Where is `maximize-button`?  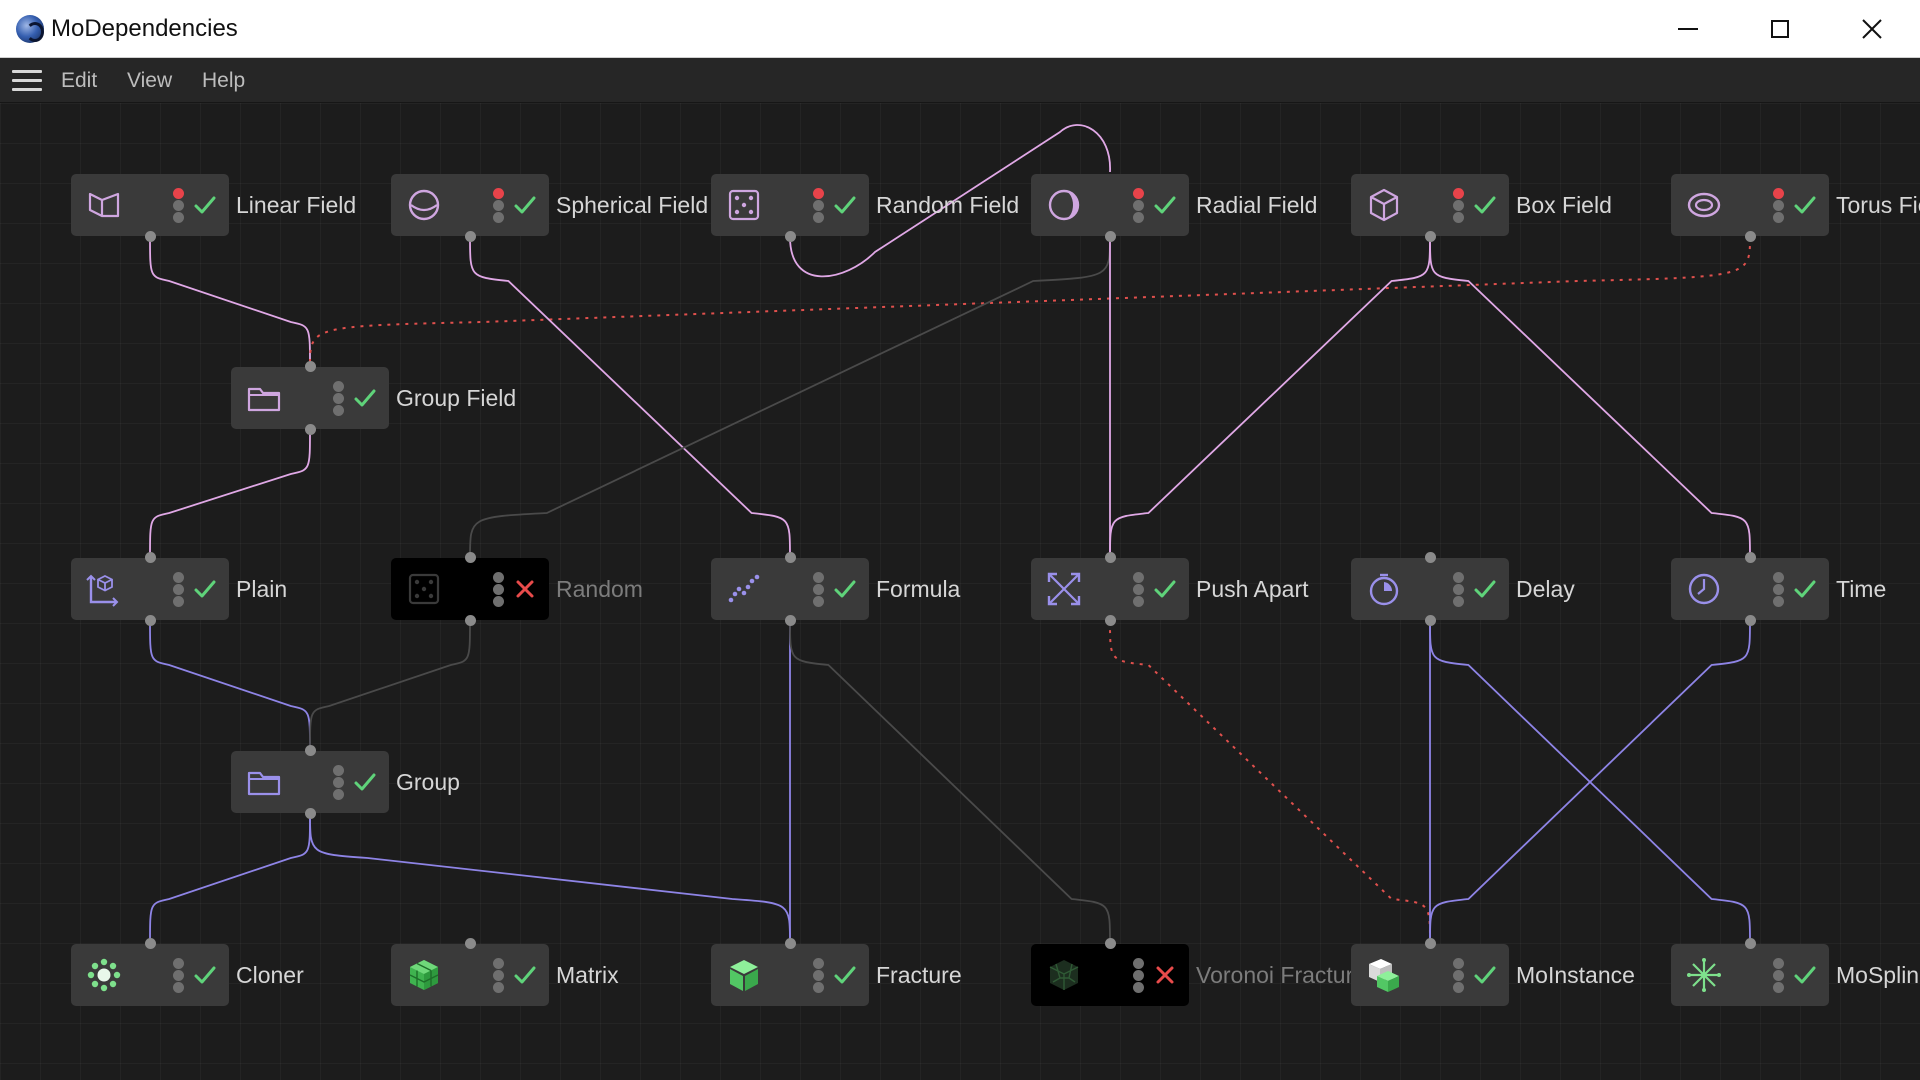 maximize-button is located at coordinates (1780, 28).